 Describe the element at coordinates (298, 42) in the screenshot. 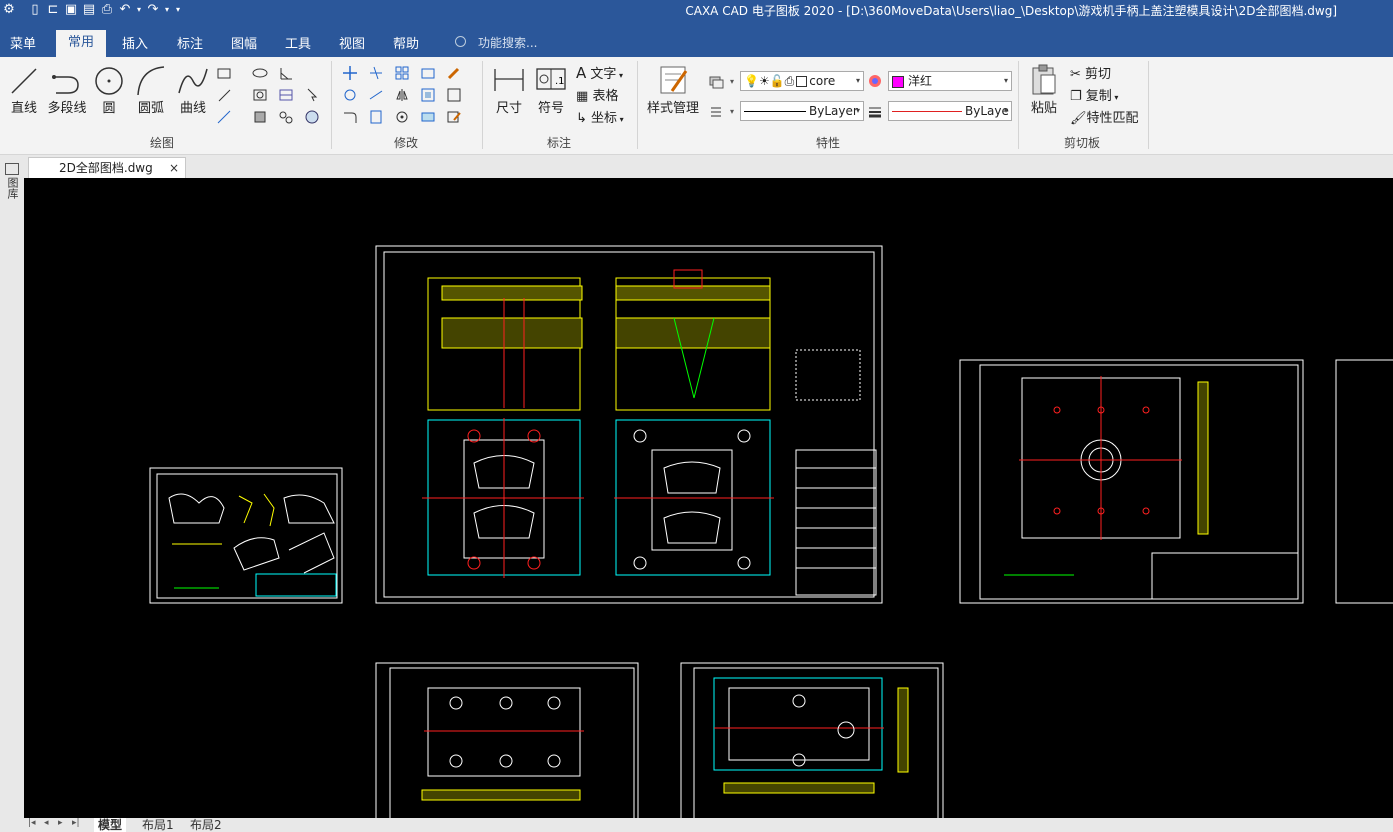

I see `tab-tools: 工具` at that location.